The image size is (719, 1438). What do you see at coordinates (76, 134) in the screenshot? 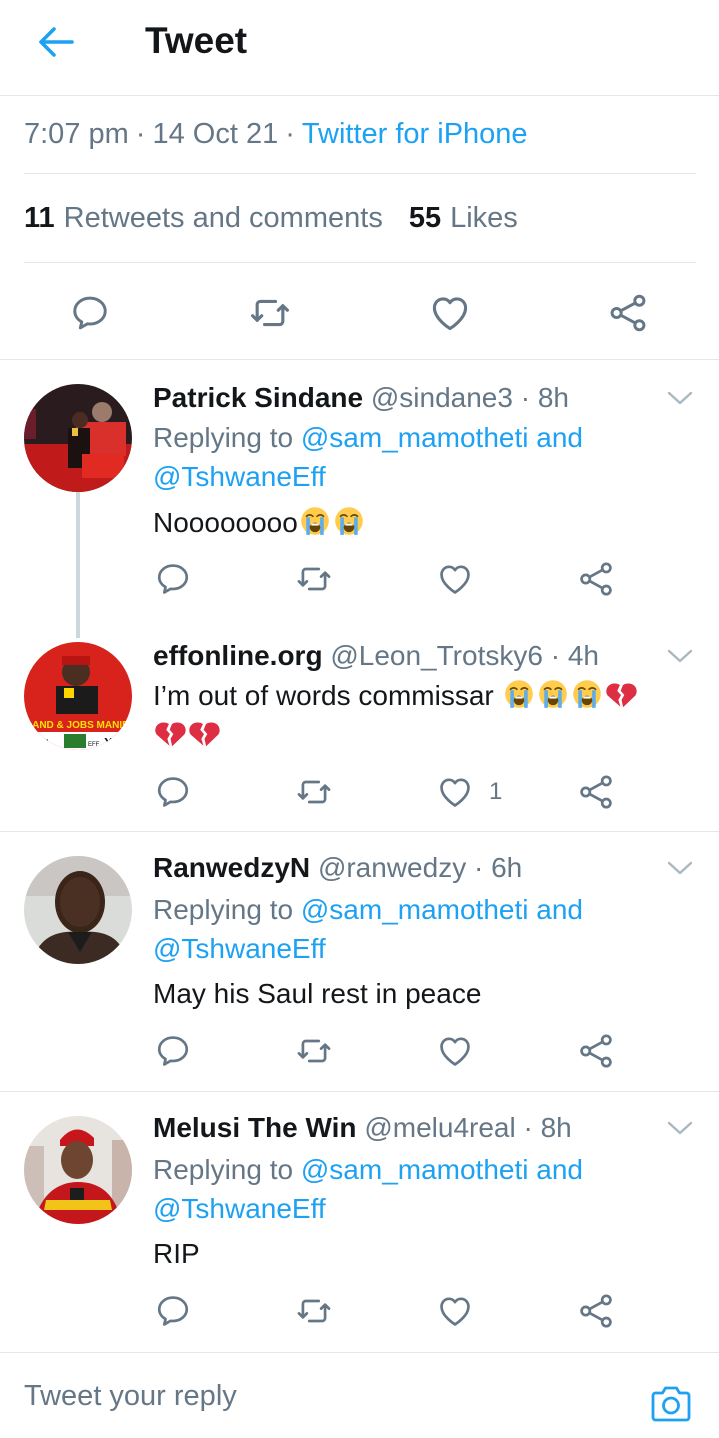
I see `tweet-time: 7:07 pm` at bounding box center [76, 134].